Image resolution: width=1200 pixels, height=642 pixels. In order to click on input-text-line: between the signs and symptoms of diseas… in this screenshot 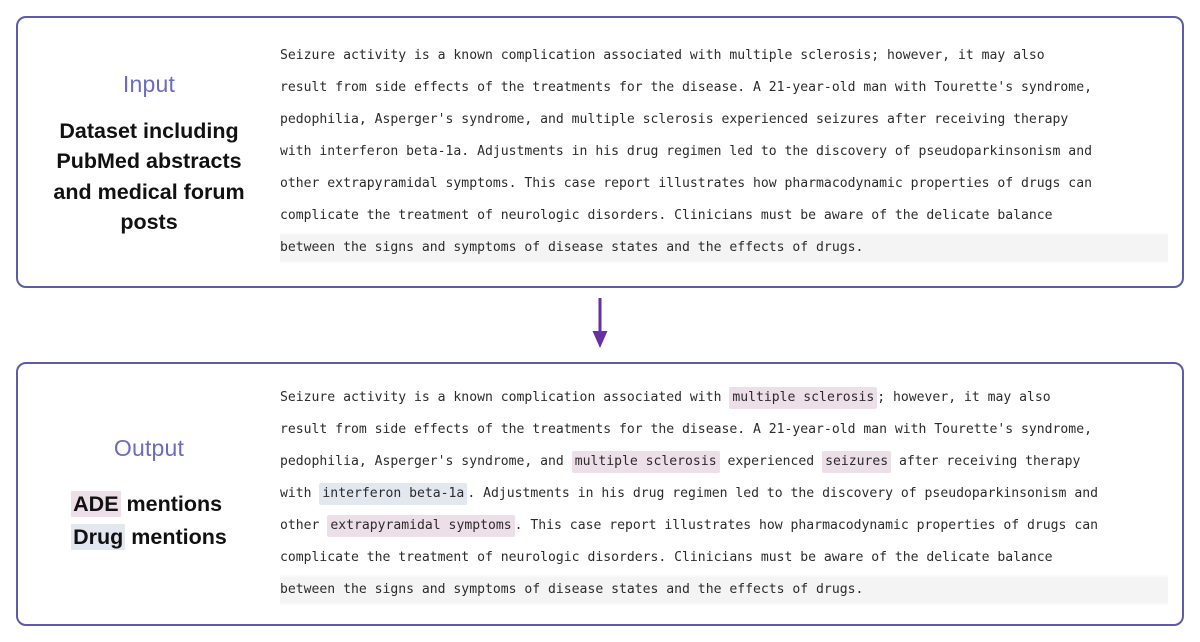, I will do `click(724, 248)`.